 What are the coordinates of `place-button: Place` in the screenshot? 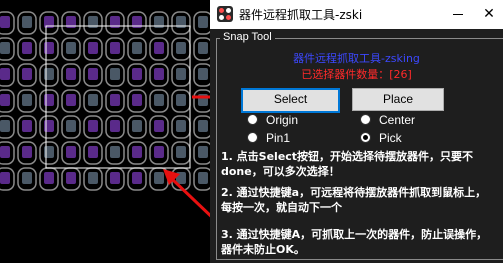 It's located at (398, 99).